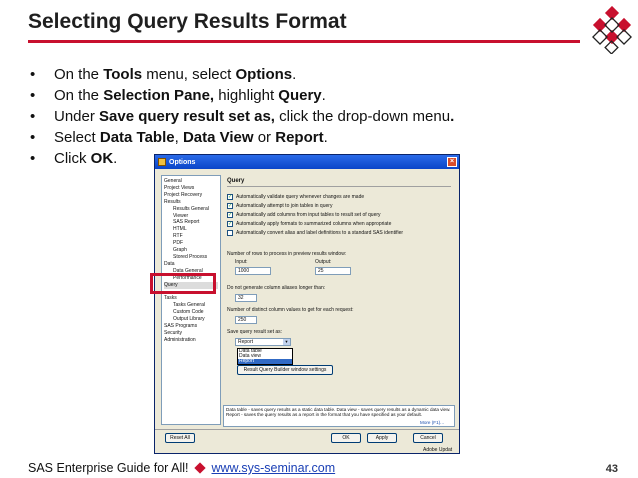  Describe the element at coordinates (246, 320) in the screenshot. I see `distinct-values-field: 250` at that location.